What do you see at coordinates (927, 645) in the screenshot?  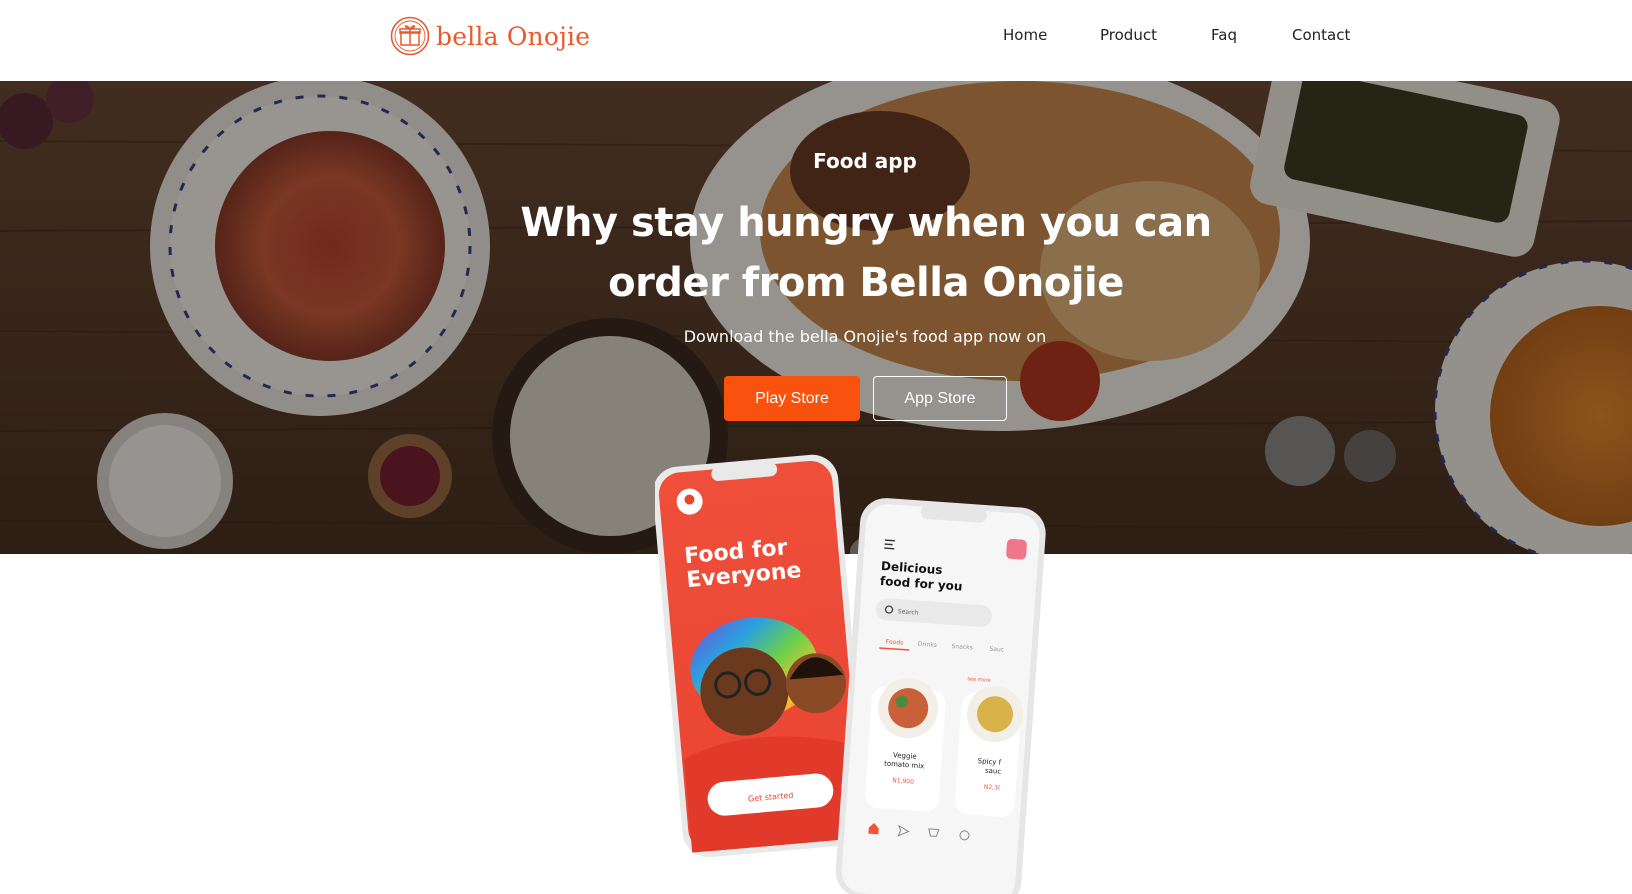 I see `phone-tab-drinks: Drinks` at bounding box center [927, 645].